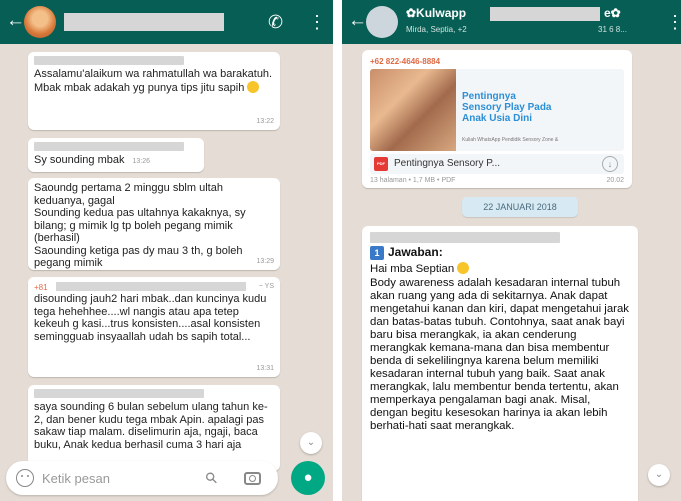 The width and height of the screenshot is (681, 501). I want to click on message-bubble: Sy sounding mbak 13:26, so click(116, 155).